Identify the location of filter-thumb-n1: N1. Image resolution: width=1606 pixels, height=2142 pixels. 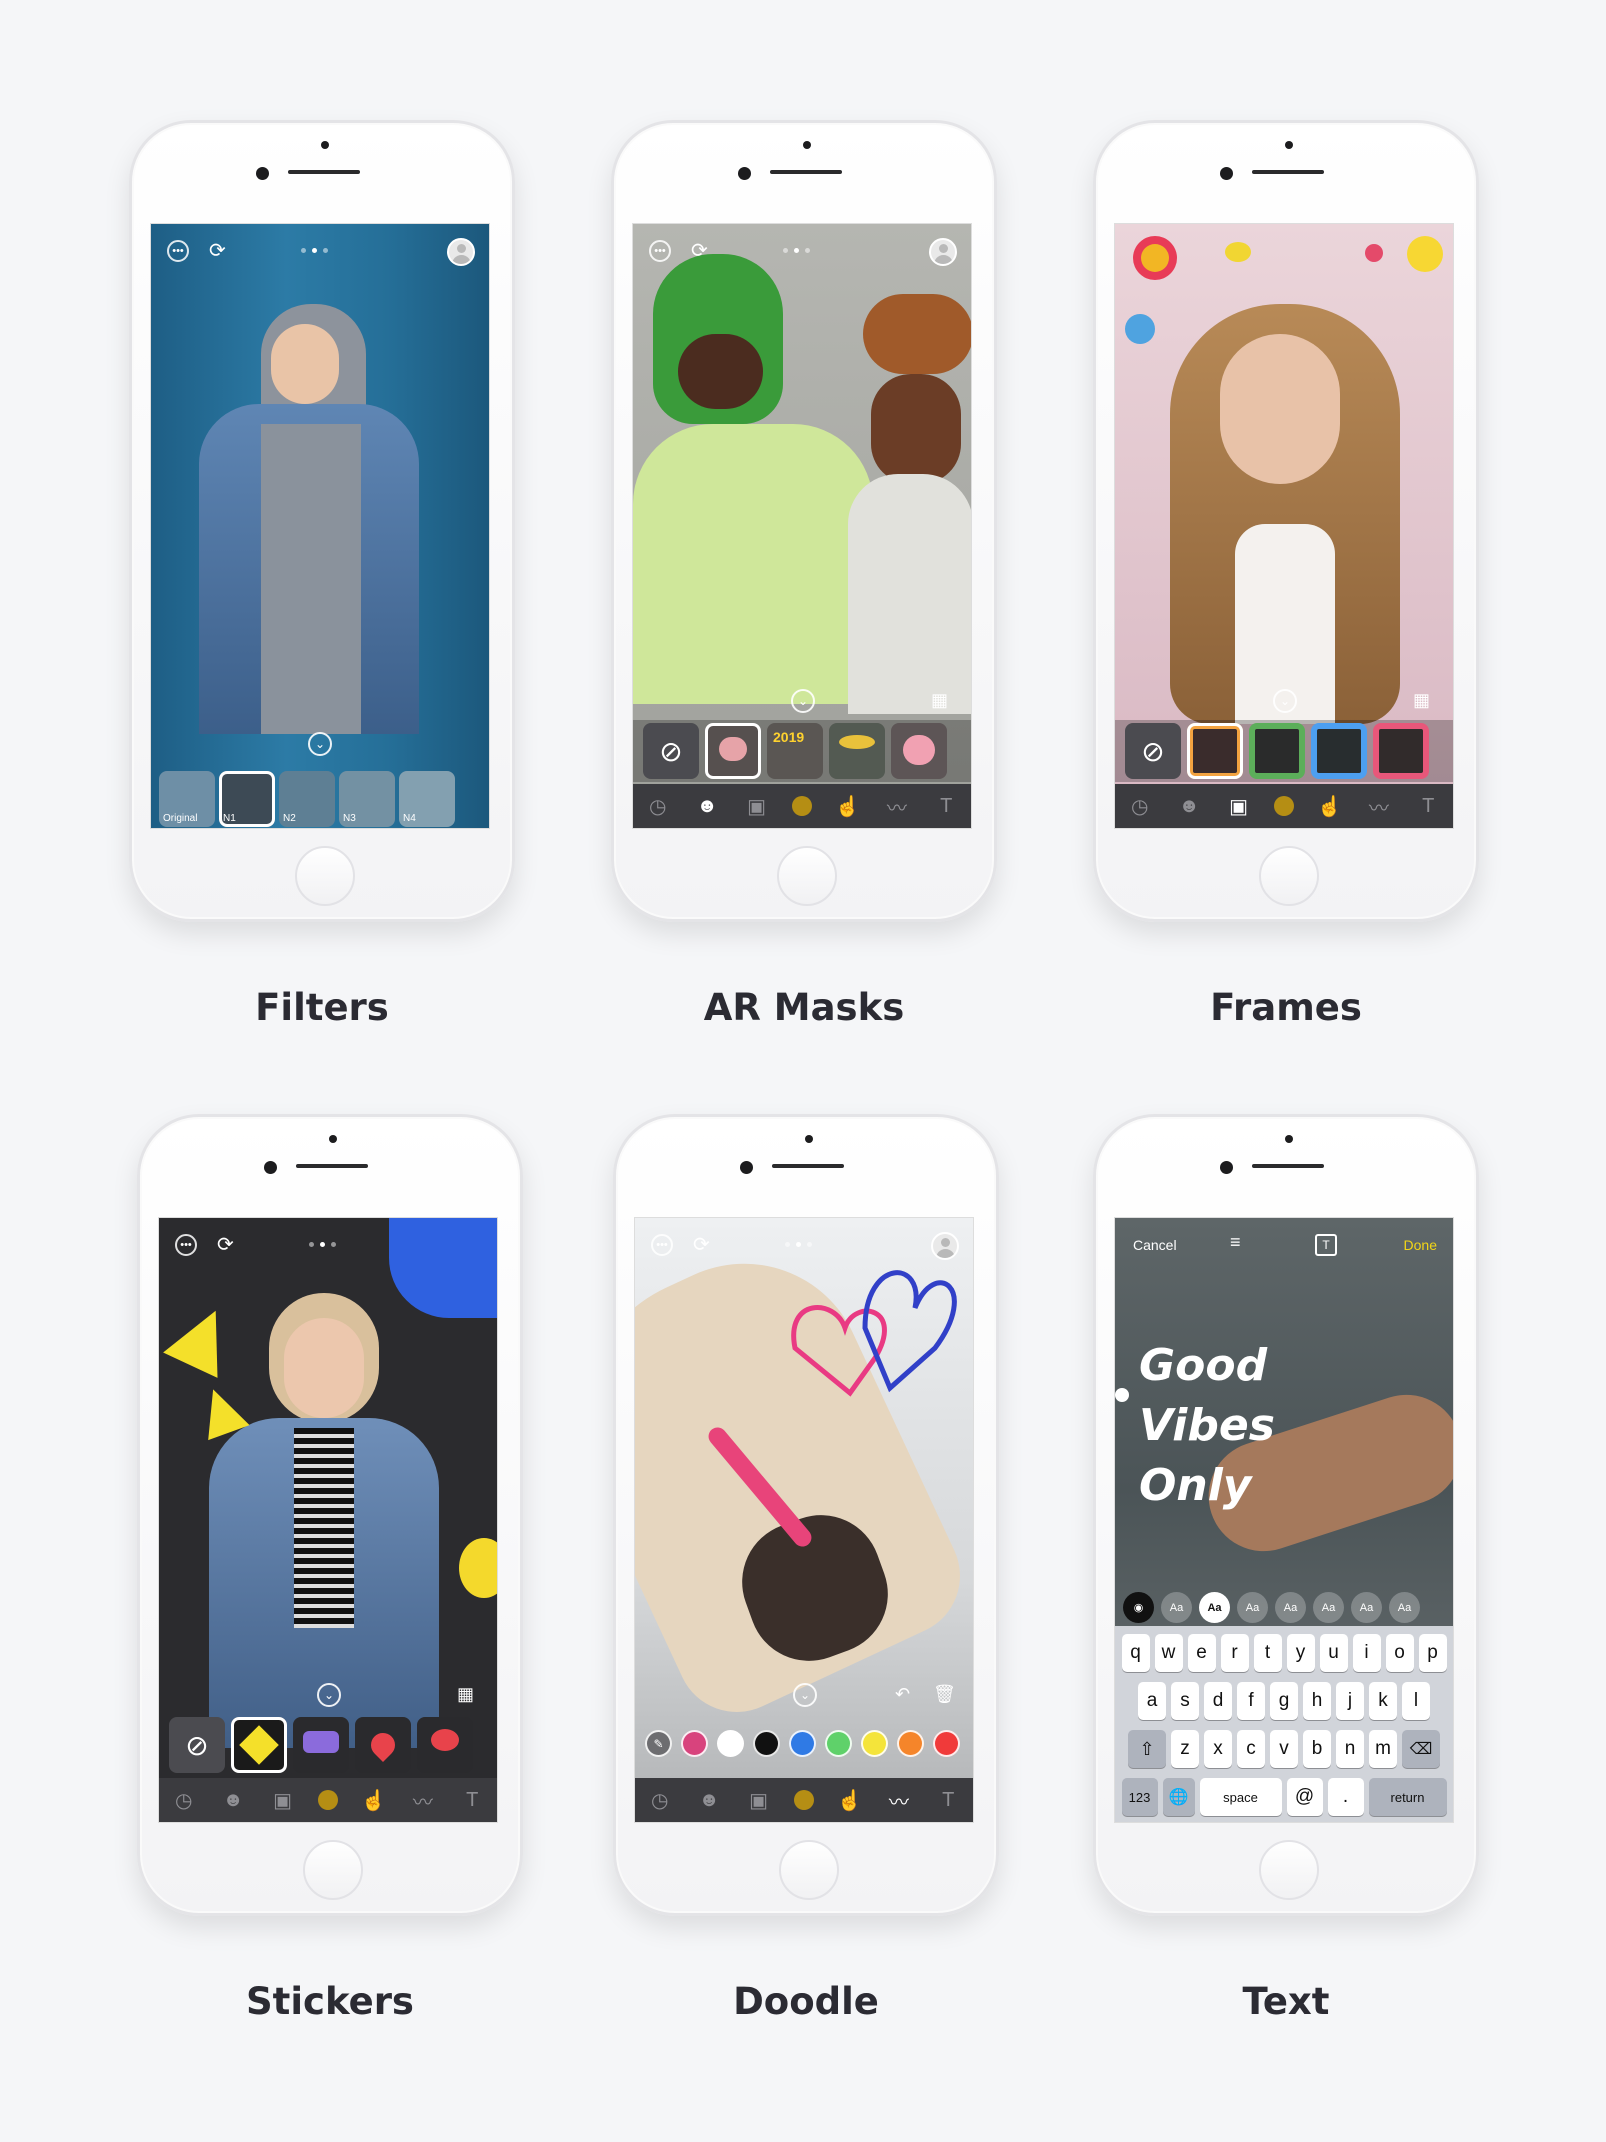
(247, 799).